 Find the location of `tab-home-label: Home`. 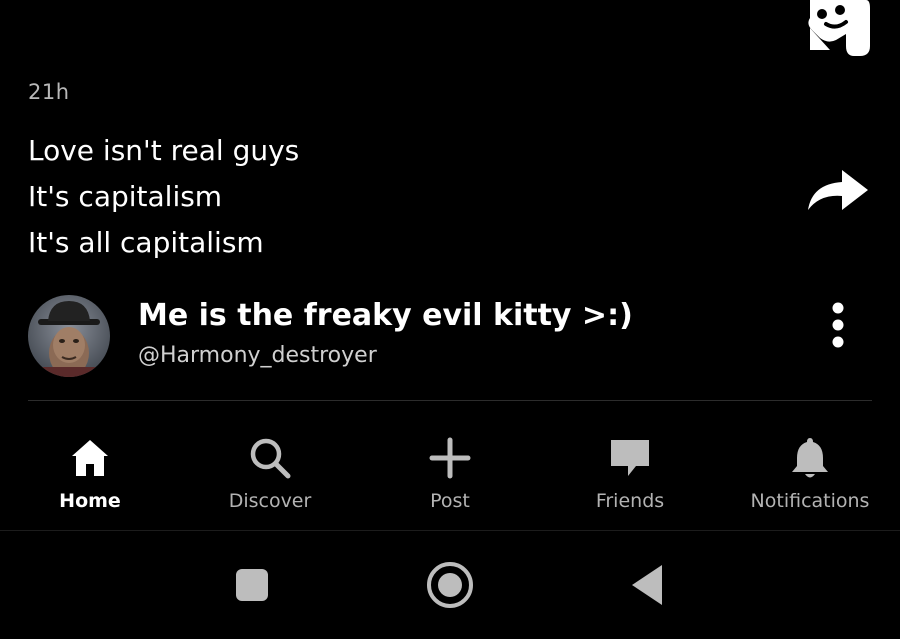

tab-home-label: Home is located at coordinates (90, 501).